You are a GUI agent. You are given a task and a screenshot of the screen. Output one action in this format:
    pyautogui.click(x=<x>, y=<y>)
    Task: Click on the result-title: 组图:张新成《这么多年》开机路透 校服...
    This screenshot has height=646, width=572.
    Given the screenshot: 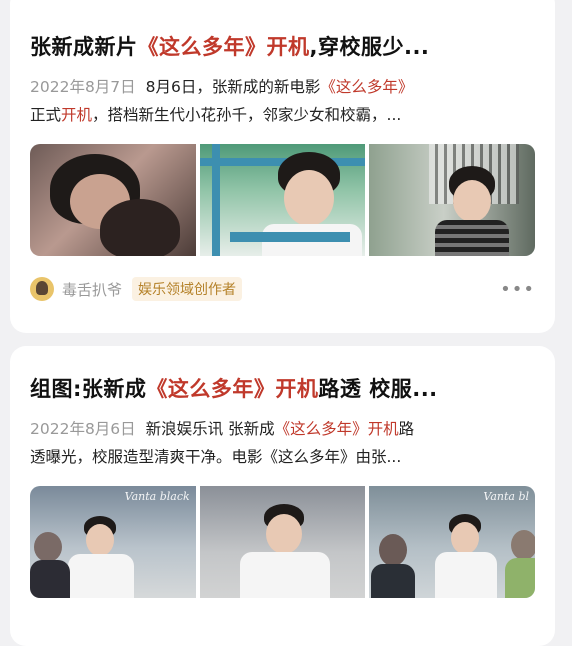 What is the action you would take?
    pyautogui.click(x=282, y=389)
    